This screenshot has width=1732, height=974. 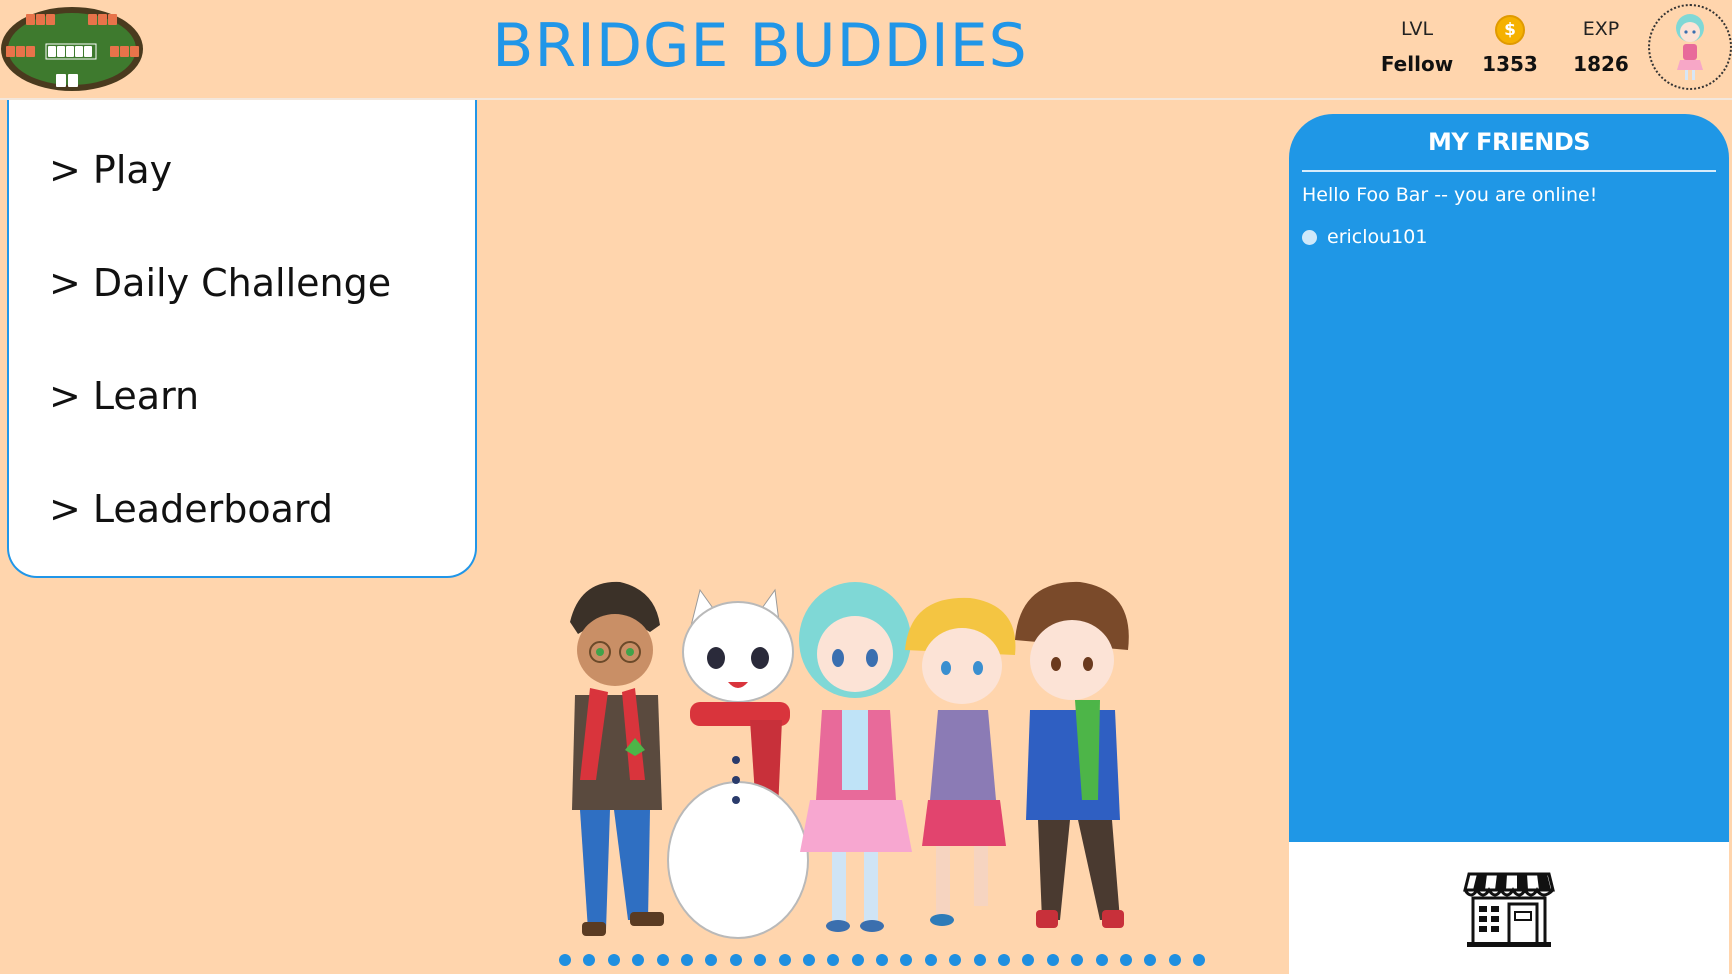 I want to click on character-girl-teal-hair, so click(x=855, y=757).